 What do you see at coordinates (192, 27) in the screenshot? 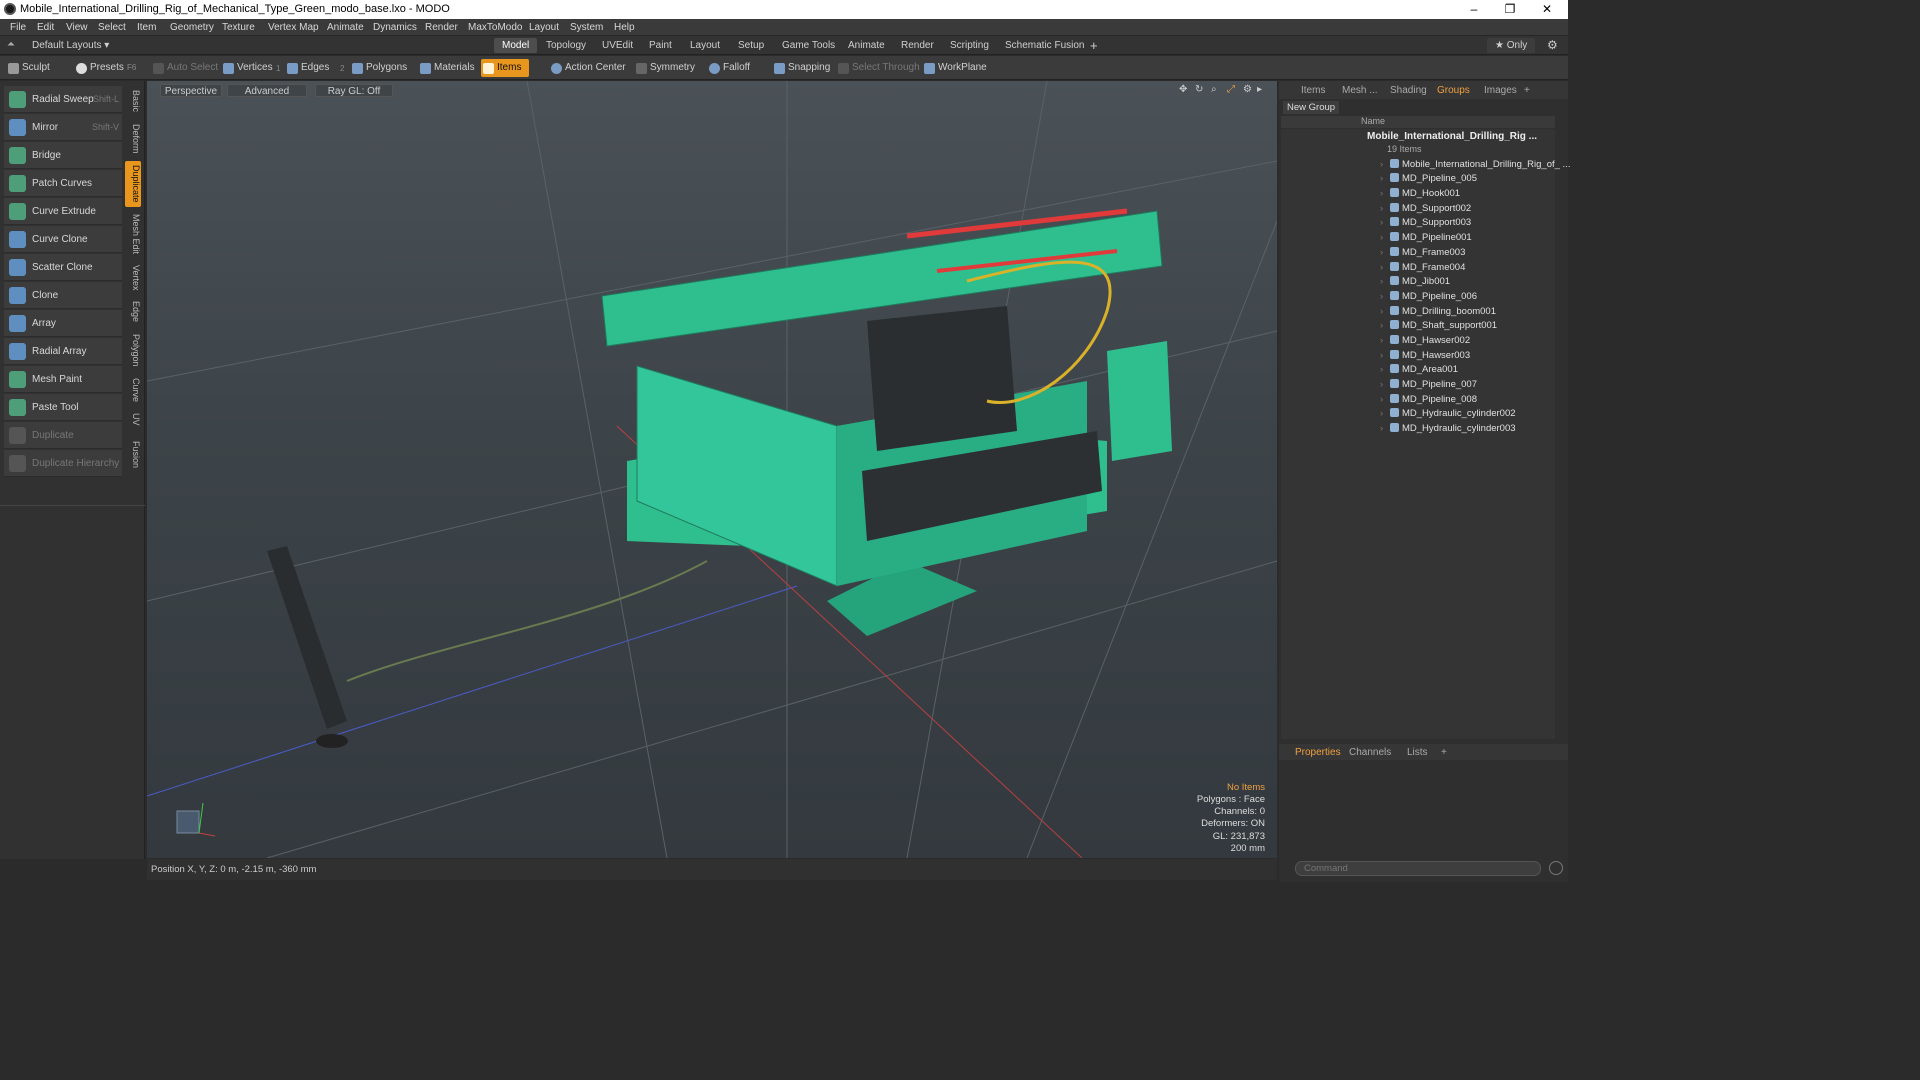
I see `menu-geometry: Geometry` at bounding box center [192, 27].